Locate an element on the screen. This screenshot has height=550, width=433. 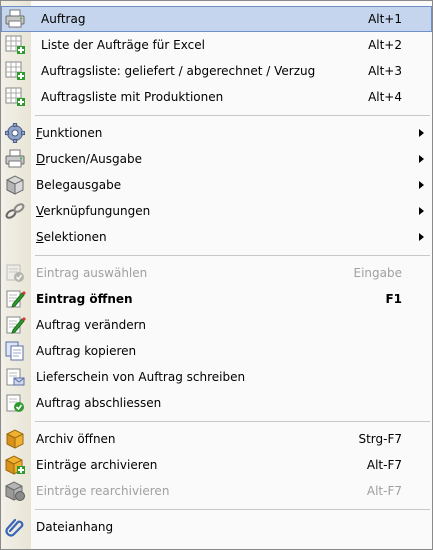
menu-item-label: Liste der Aufträge für Excel is located at coordinates (123, 45).